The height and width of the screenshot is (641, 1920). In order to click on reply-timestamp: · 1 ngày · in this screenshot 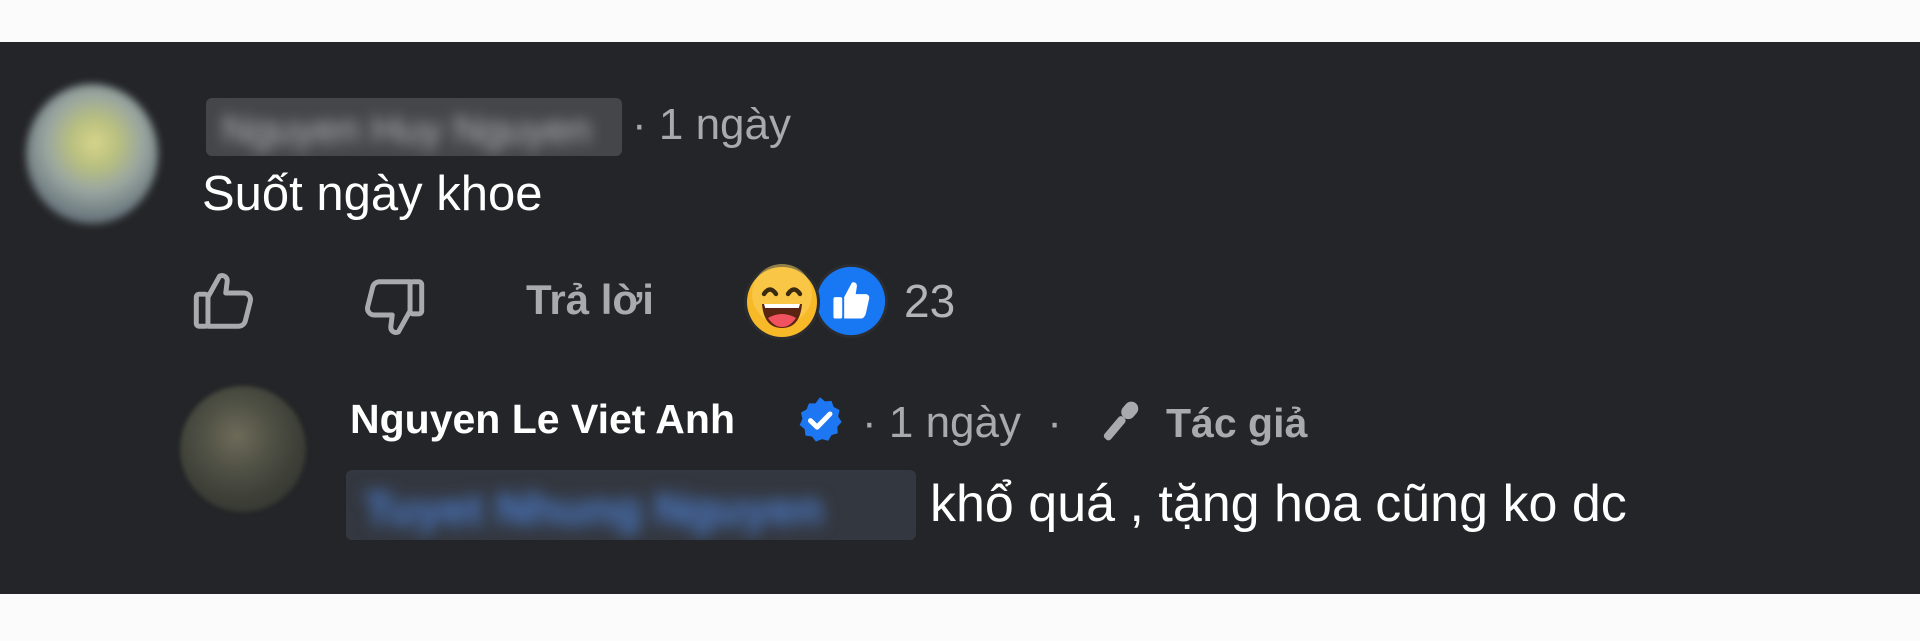, I will do `click(962, 423)`.